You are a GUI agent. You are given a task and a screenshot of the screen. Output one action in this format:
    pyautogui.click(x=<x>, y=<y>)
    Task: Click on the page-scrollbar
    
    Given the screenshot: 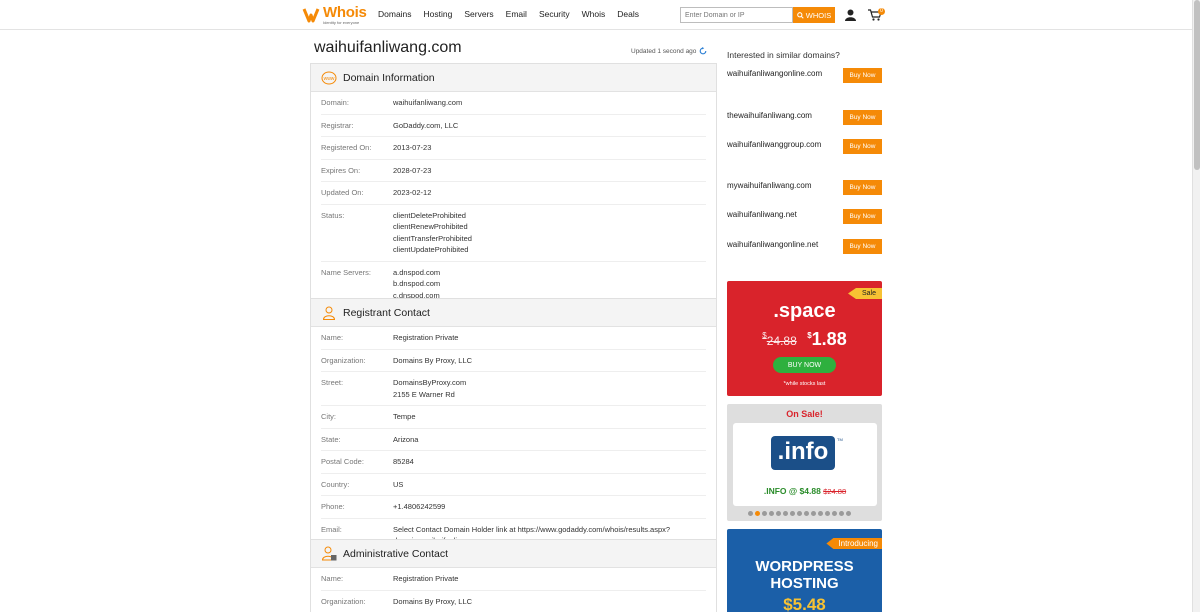 What is the action you would take?
    pyautogui.click(x=1196, y=306)
    